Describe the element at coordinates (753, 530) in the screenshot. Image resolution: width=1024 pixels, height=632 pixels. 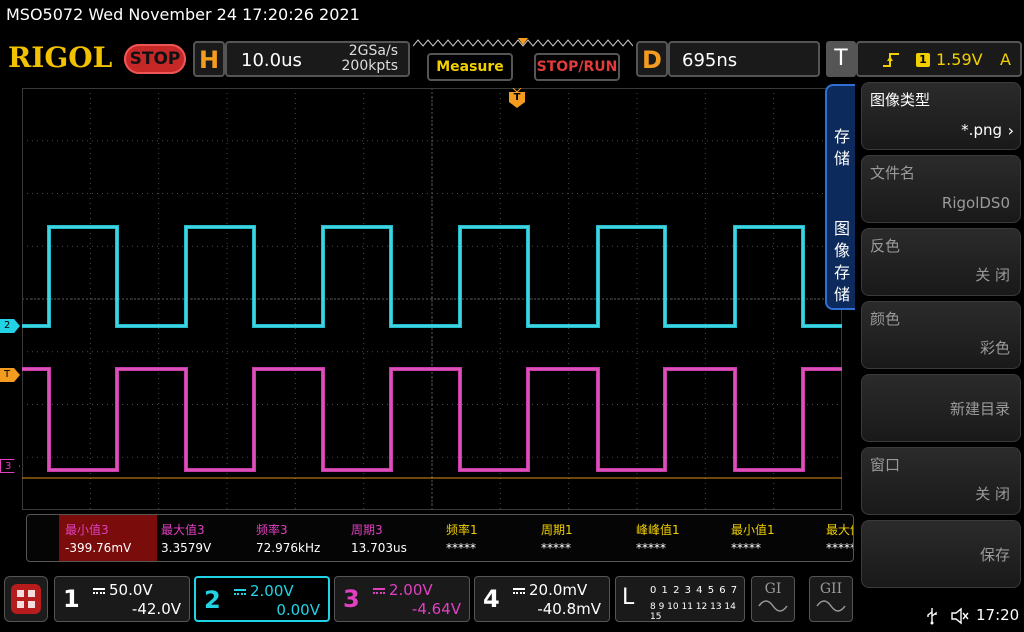
I see `measurement-name: 最小值1` at that location.